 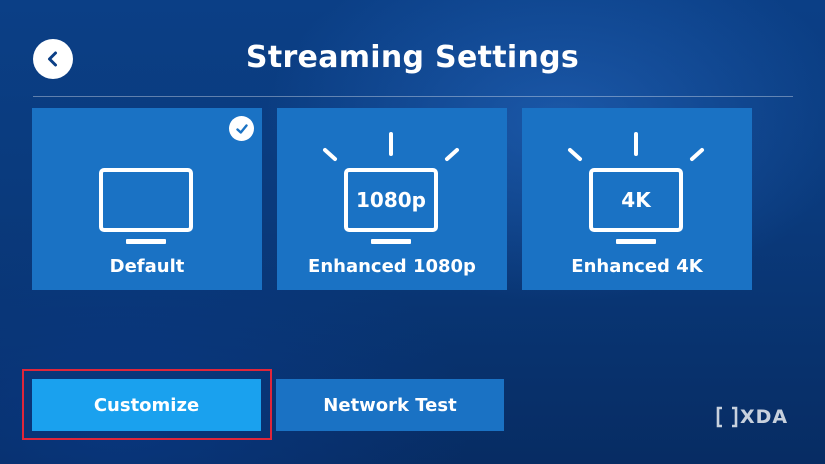 What do you see at coordinates (390, 405) in the screenshot?
I see `network-test-button: Network Test` at bounding box center [390, 405].